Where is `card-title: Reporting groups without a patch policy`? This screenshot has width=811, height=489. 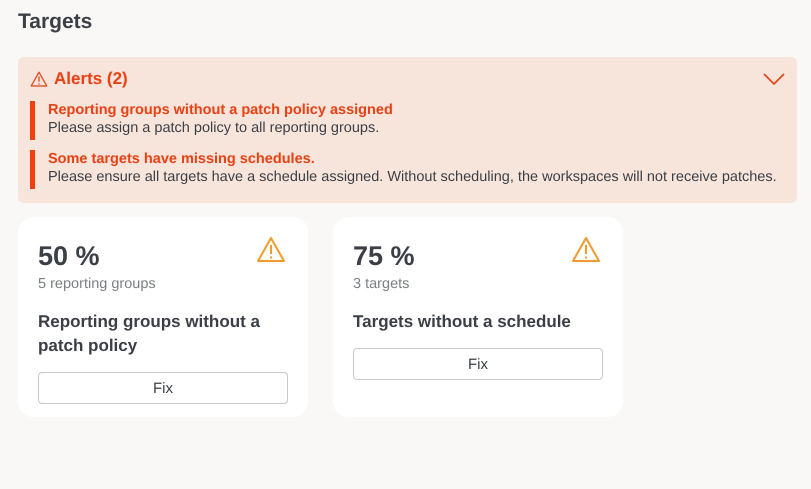 card-title: Reporting groups without a patch policy is located at coordinates (149, 334).